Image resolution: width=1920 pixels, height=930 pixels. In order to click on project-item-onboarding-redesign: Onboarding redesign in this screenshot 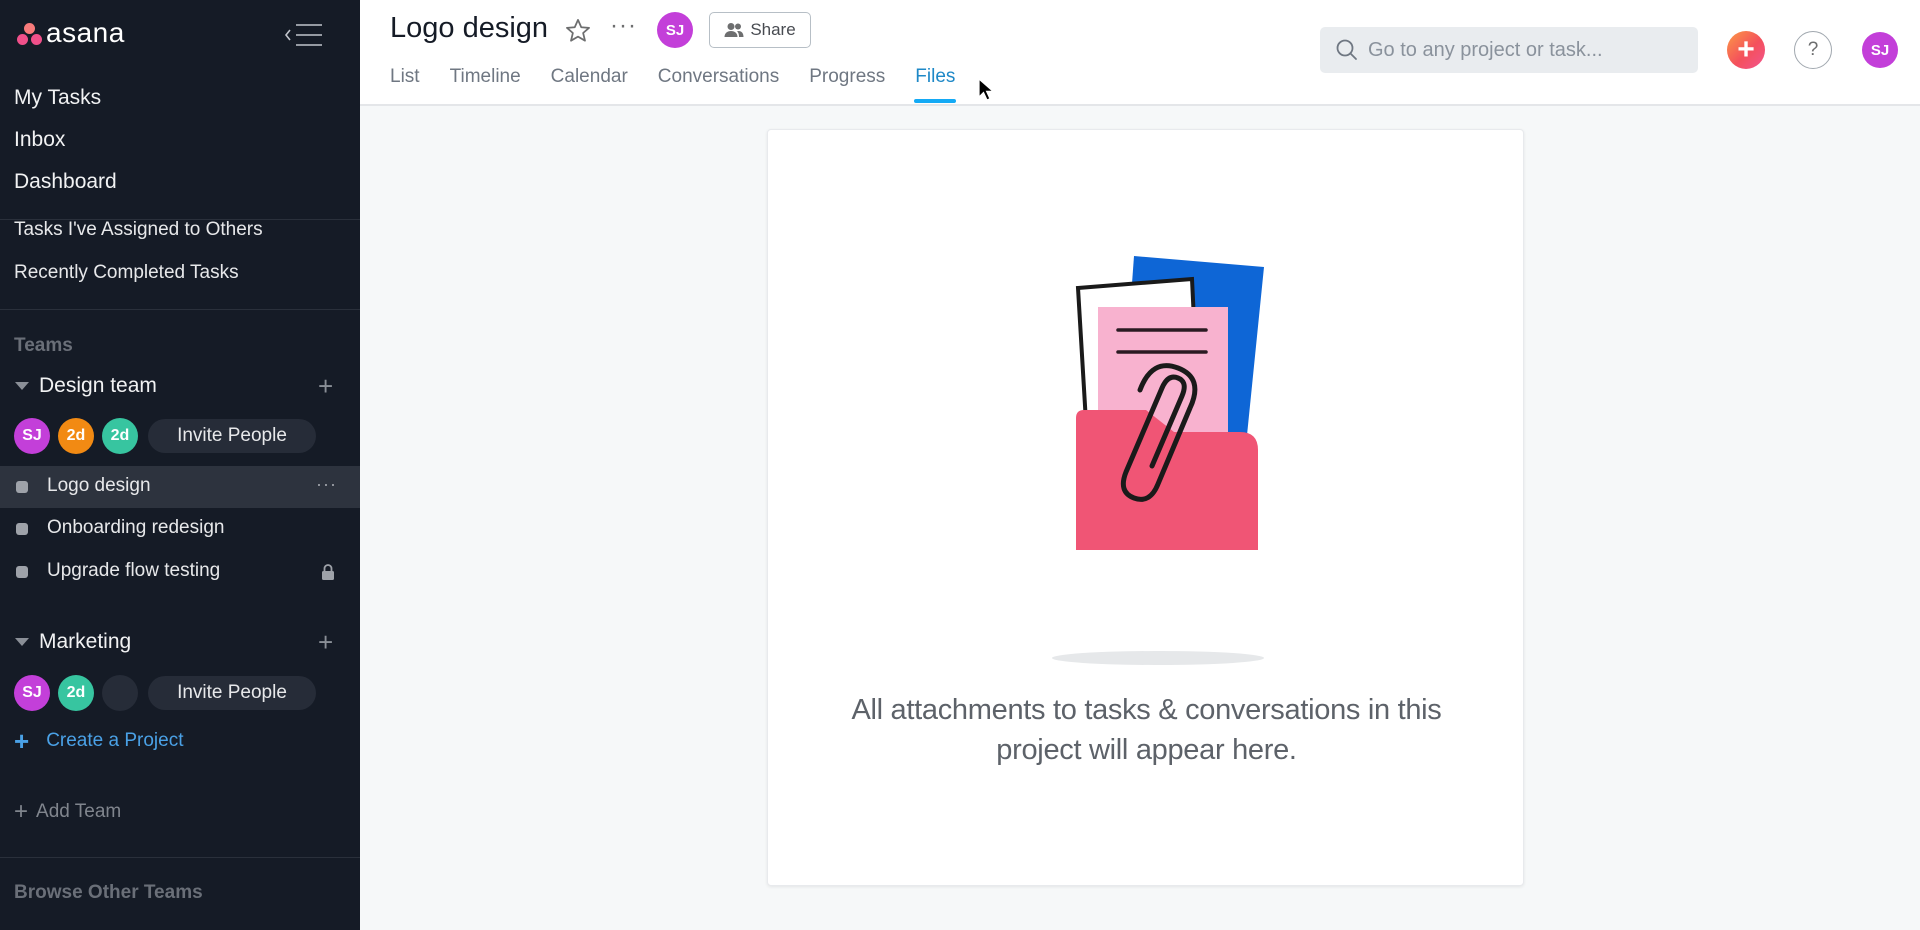, I will do `click(180, 529)`.